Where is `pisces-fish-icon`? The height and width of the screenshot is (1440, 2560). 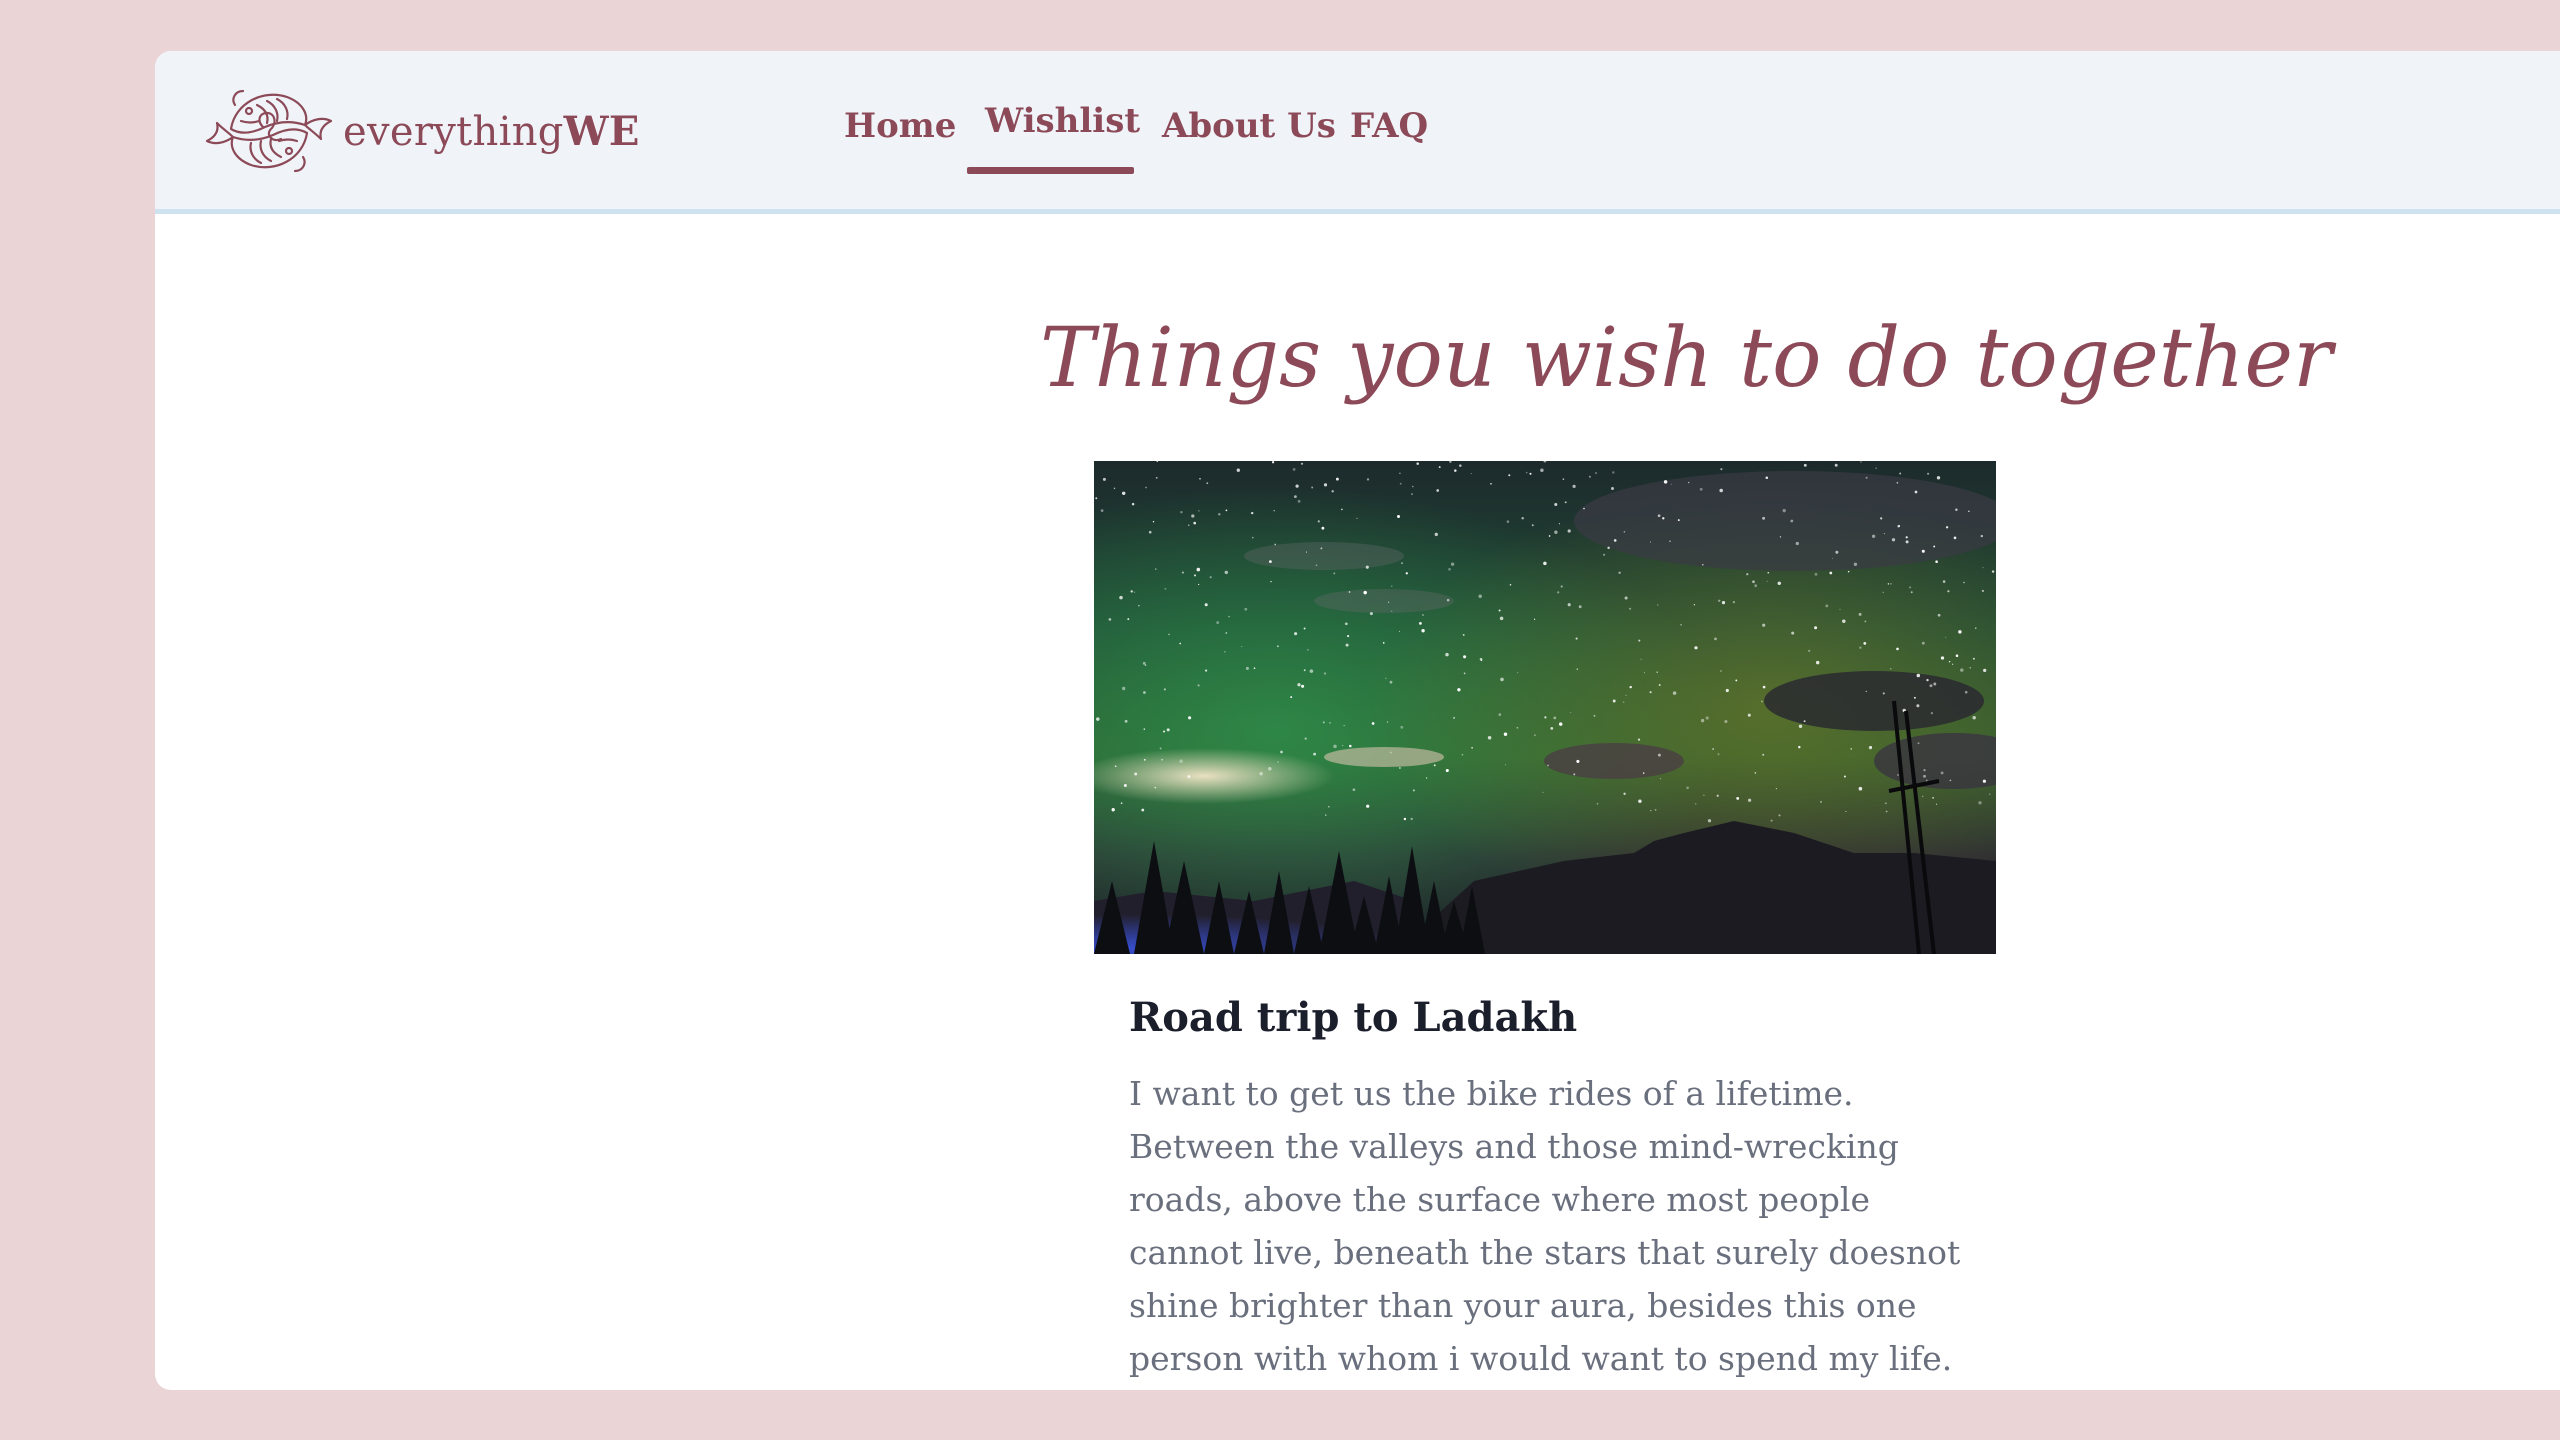 pisces-fish-icon is located at coordinates (269, 131).